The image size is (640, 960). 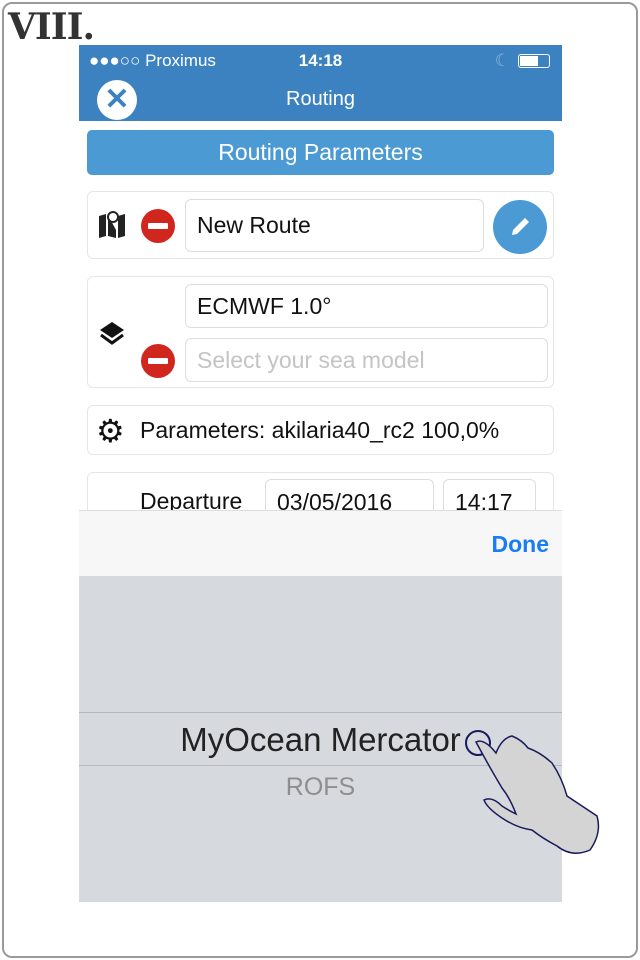 I want to click on status-bar: ●●●○○ Proximus 14:18 ☾, so click(x=320, y=61).